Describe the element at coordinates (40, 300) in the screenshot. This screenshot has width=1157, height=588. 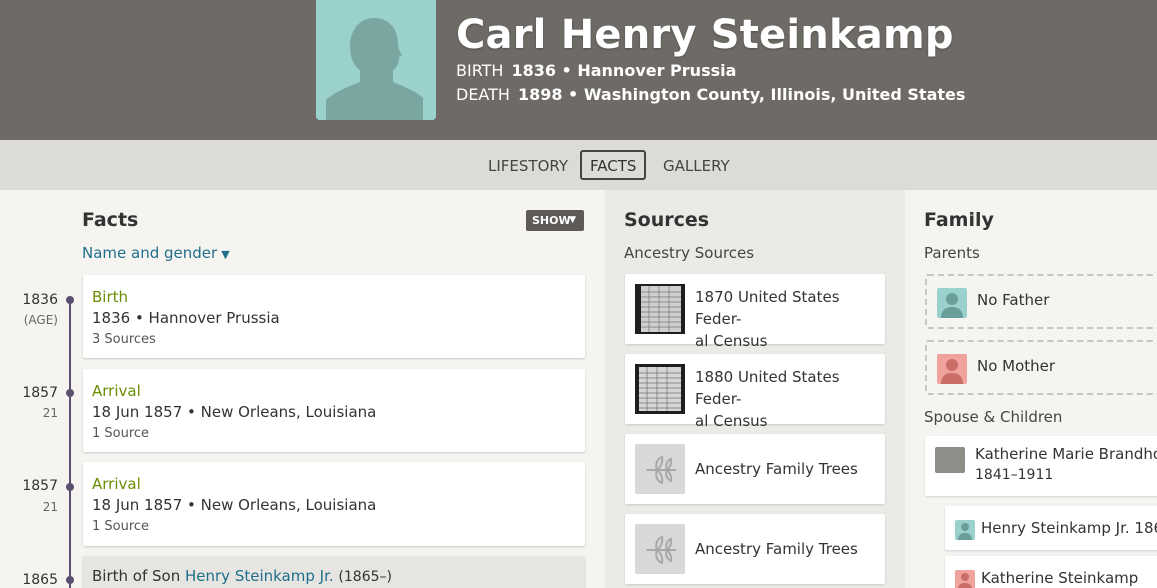
I see `timeline-year: 1836` at that location.